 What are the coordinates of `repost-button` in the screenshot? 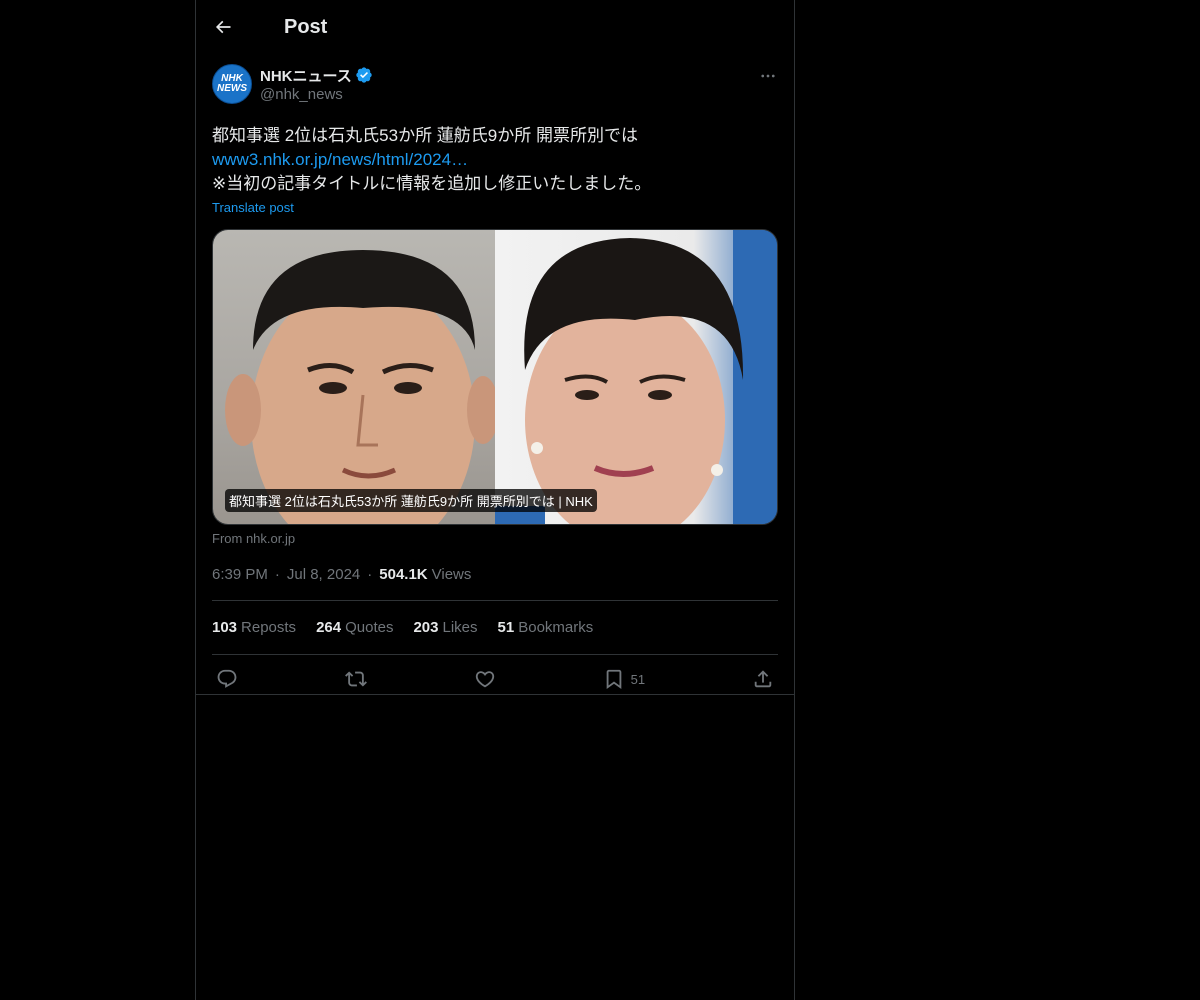 It's located at (355, 679).